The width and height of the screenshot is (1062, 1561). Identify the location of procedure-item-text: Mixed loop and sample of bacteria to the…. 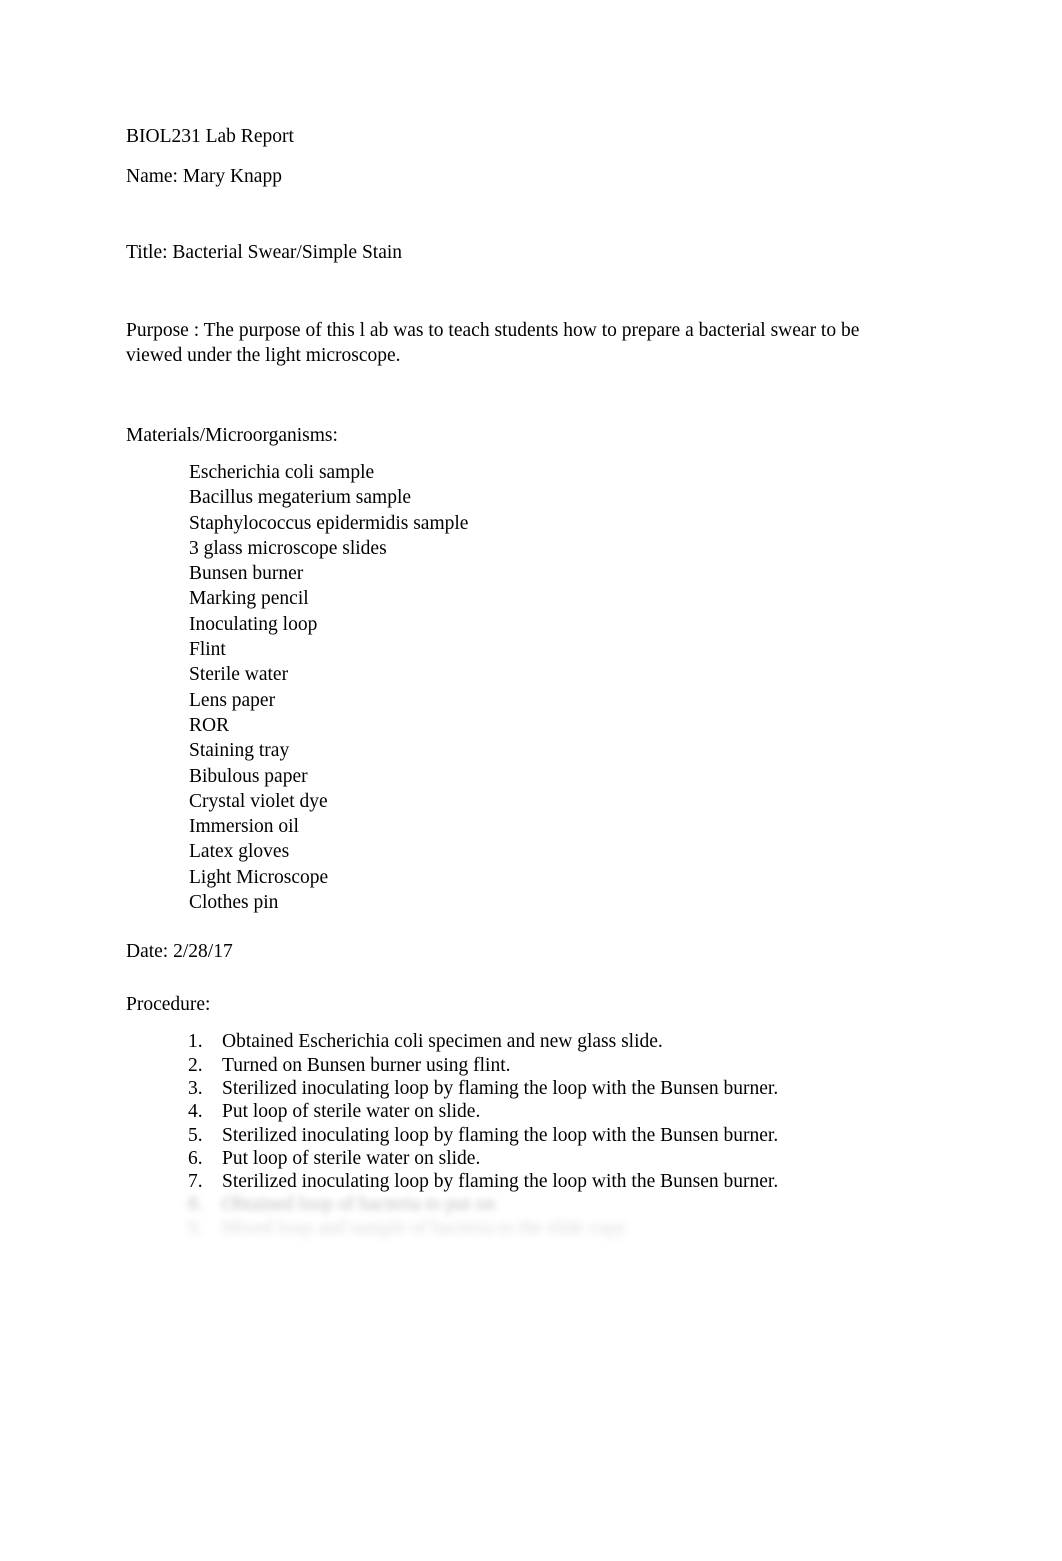
(424, 1228).